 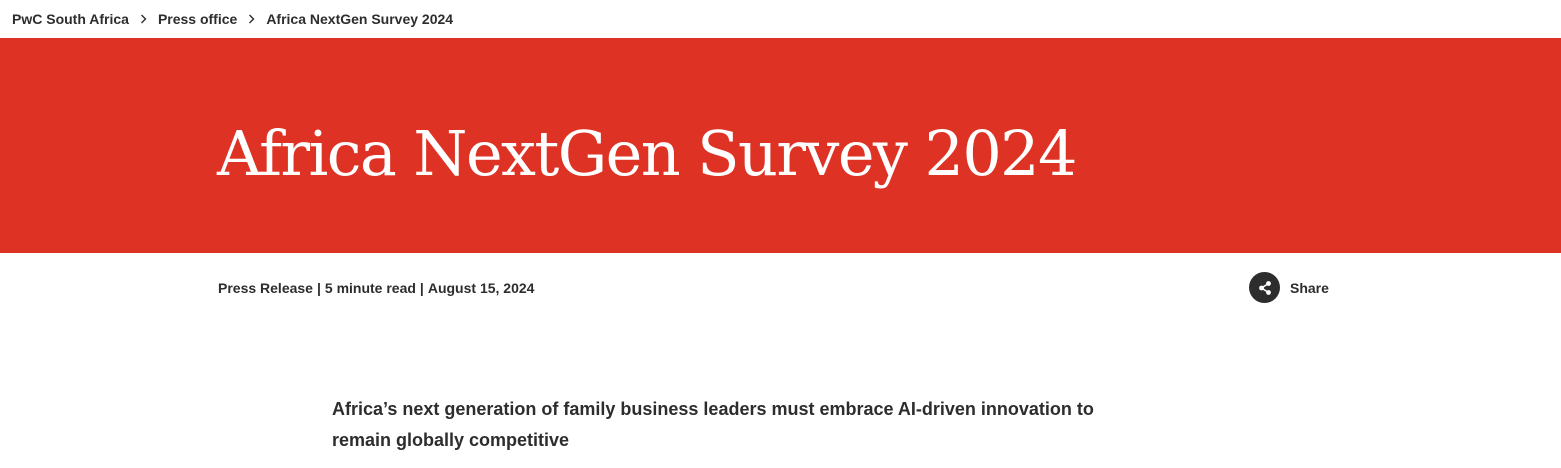 I want to click on breadcrumb-link-press-office: Press office, so click(x=197, y=19).